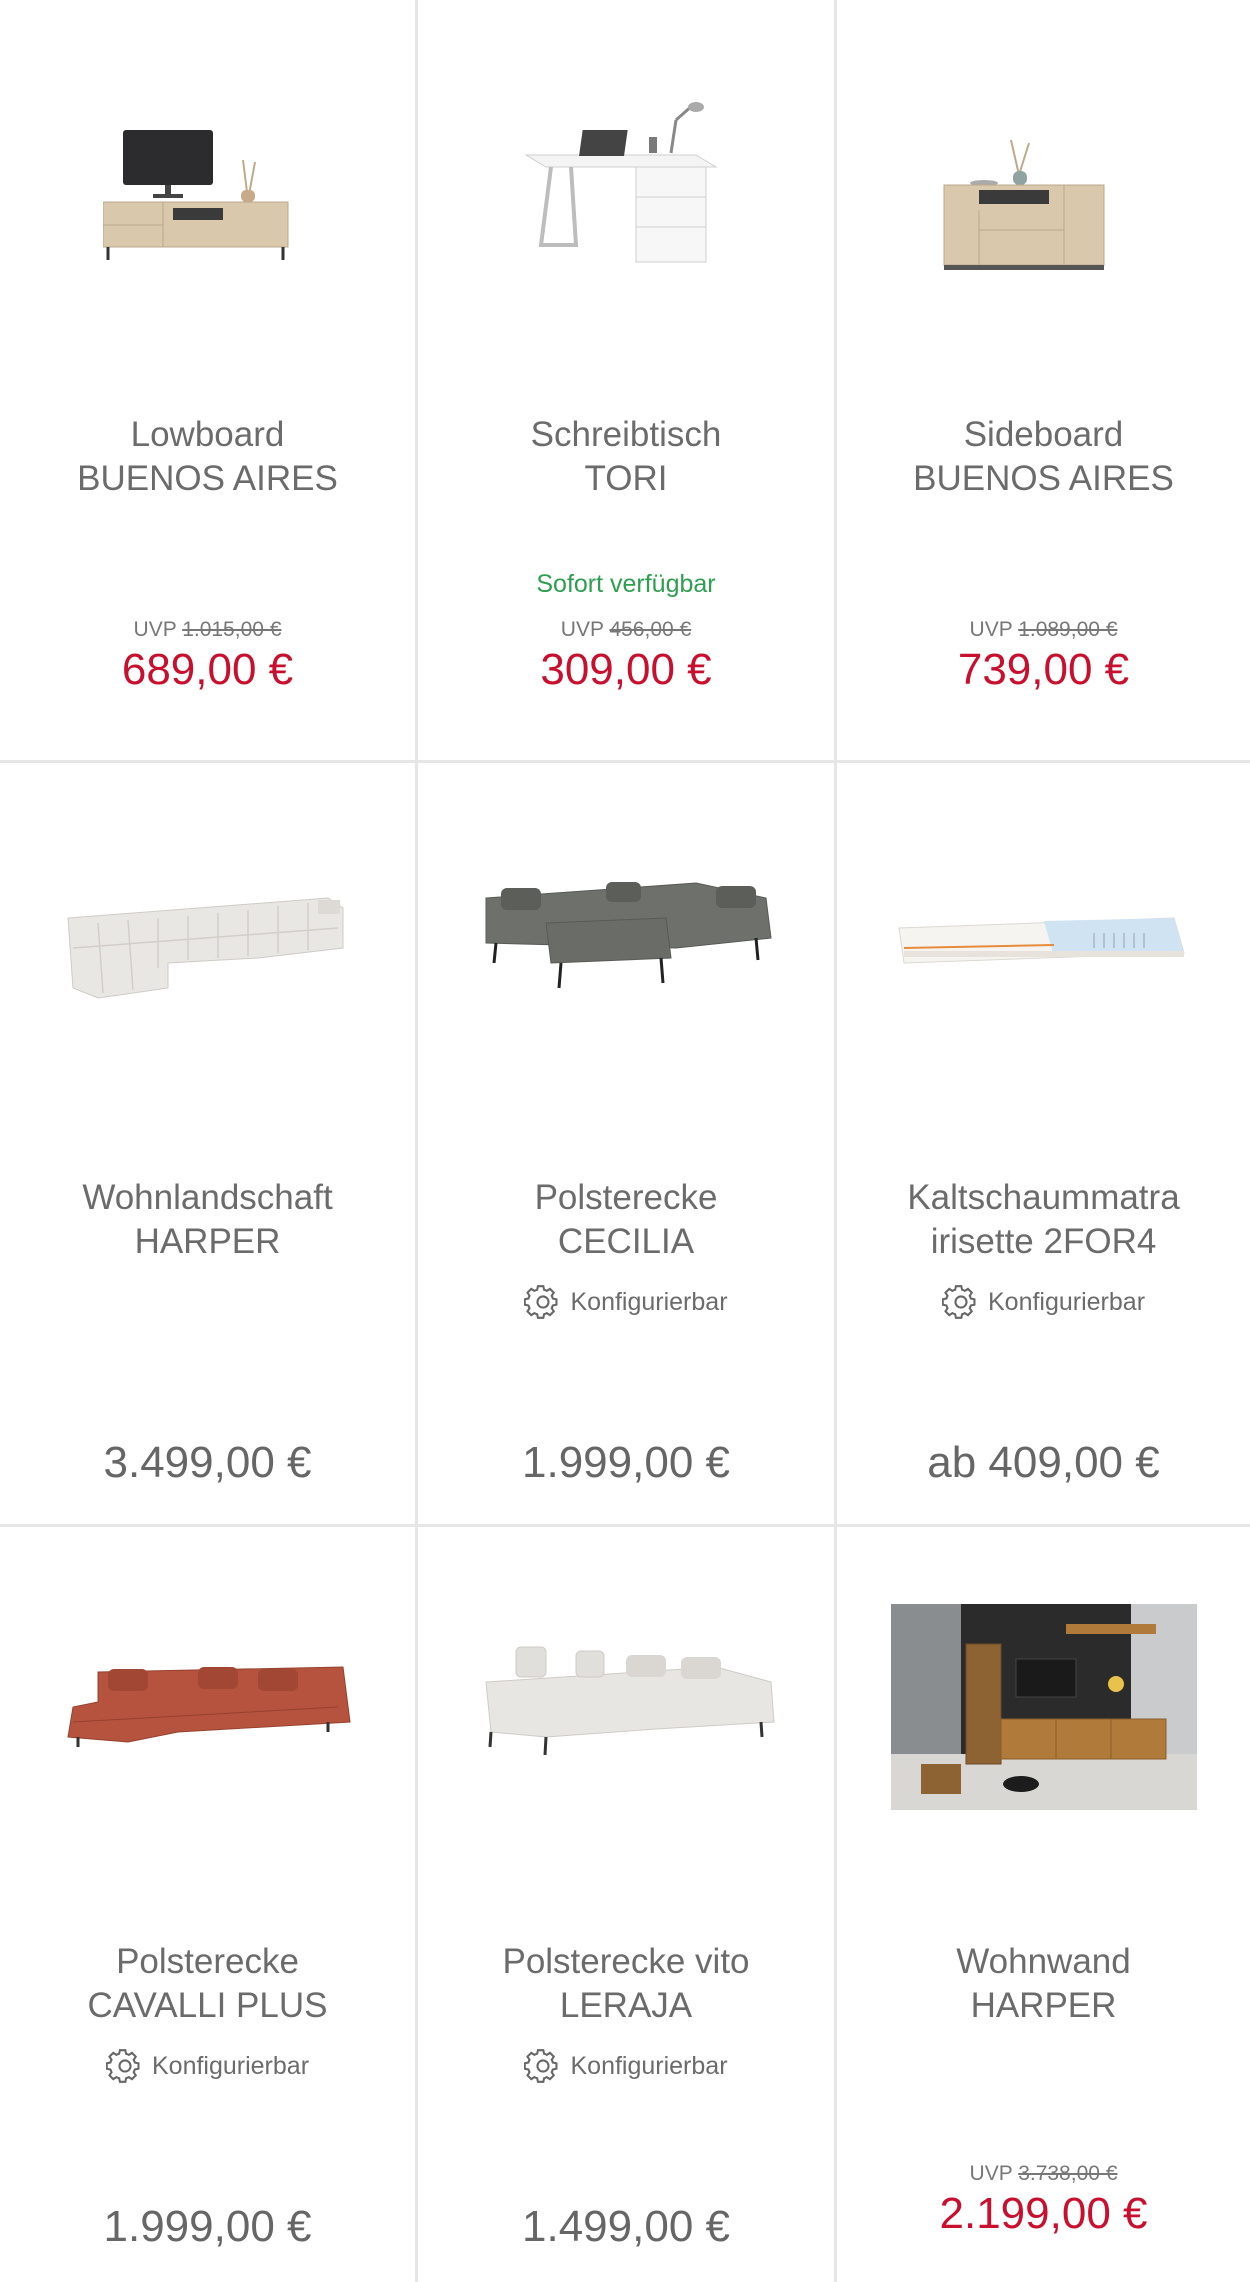 This screenshot has width=1250, height=2282. What do you see at coordinates (626, 457) in the screenshot?
I see `product-name: Schreibtisch TORI` at bounding box center [626, 457].